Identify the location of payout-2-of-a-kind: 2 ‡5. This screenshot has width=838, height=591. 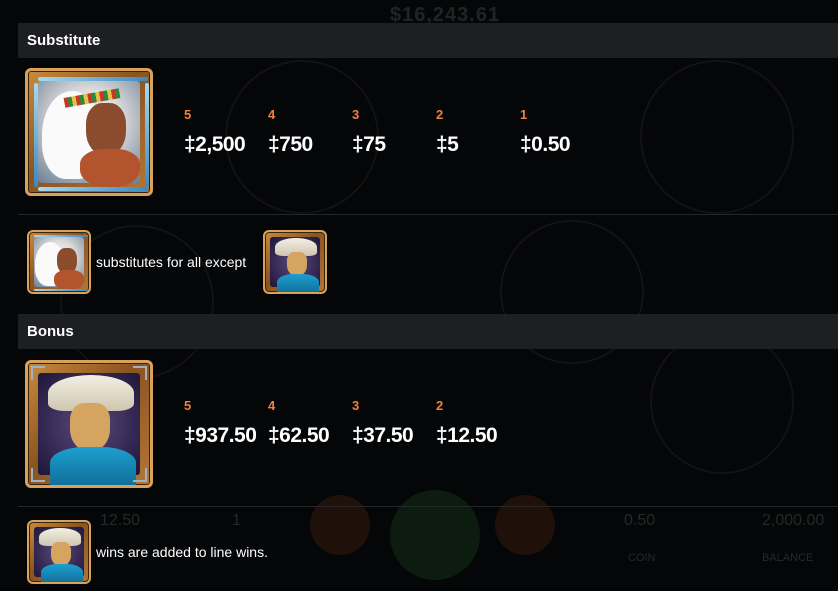
(471, 132).